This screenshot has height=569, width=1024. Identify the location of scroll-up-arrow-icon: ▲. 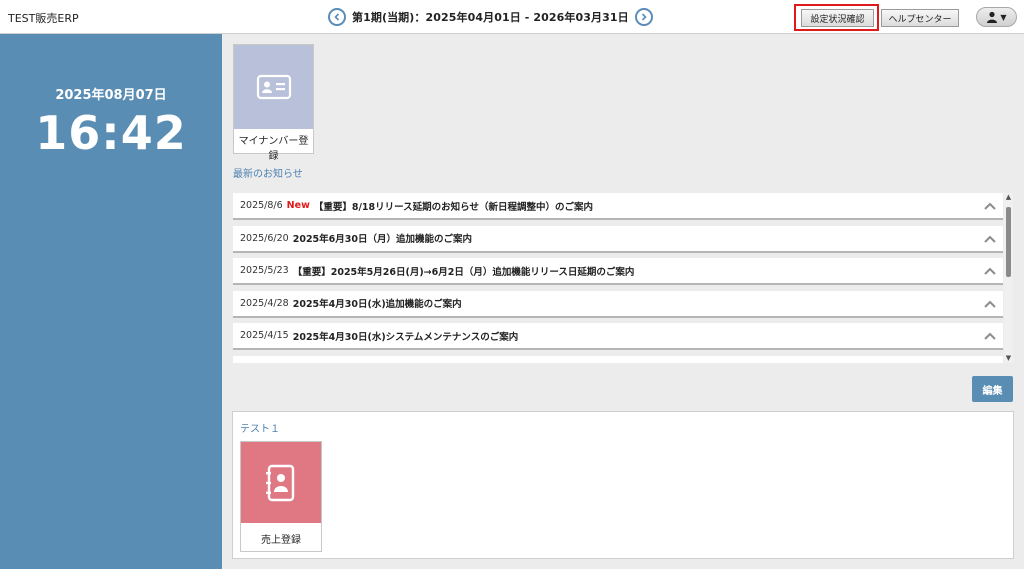
(1008, 197).